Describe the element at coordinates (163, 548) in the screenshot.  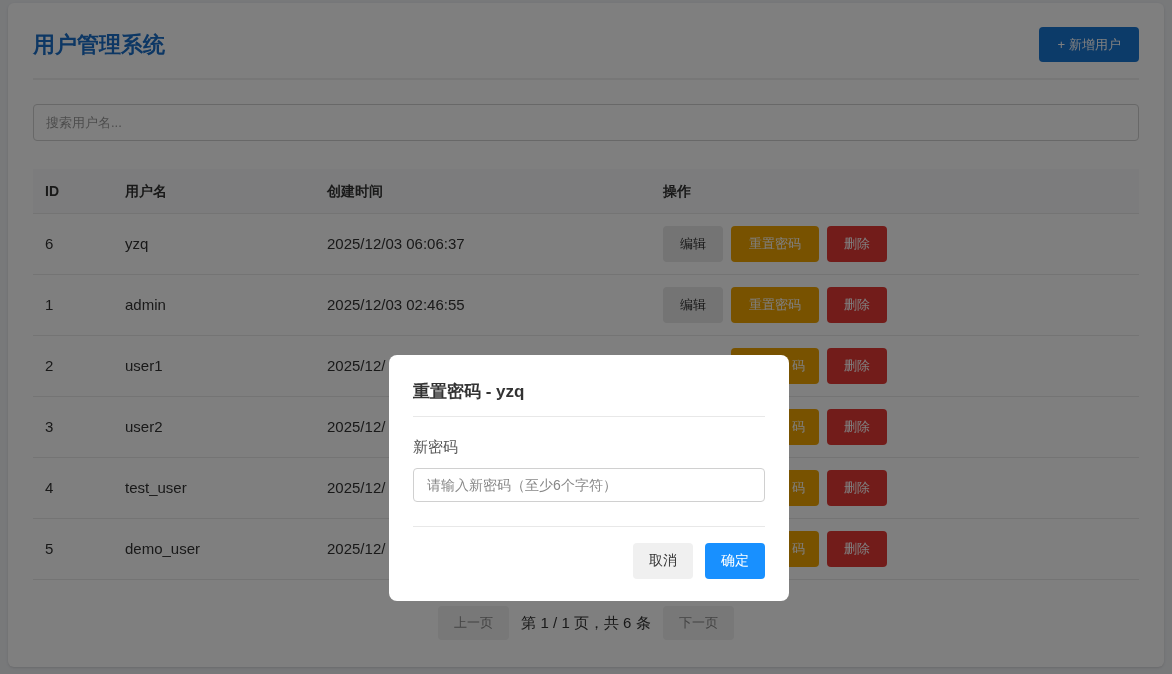
I see `table-cell: demo_user` at that location.